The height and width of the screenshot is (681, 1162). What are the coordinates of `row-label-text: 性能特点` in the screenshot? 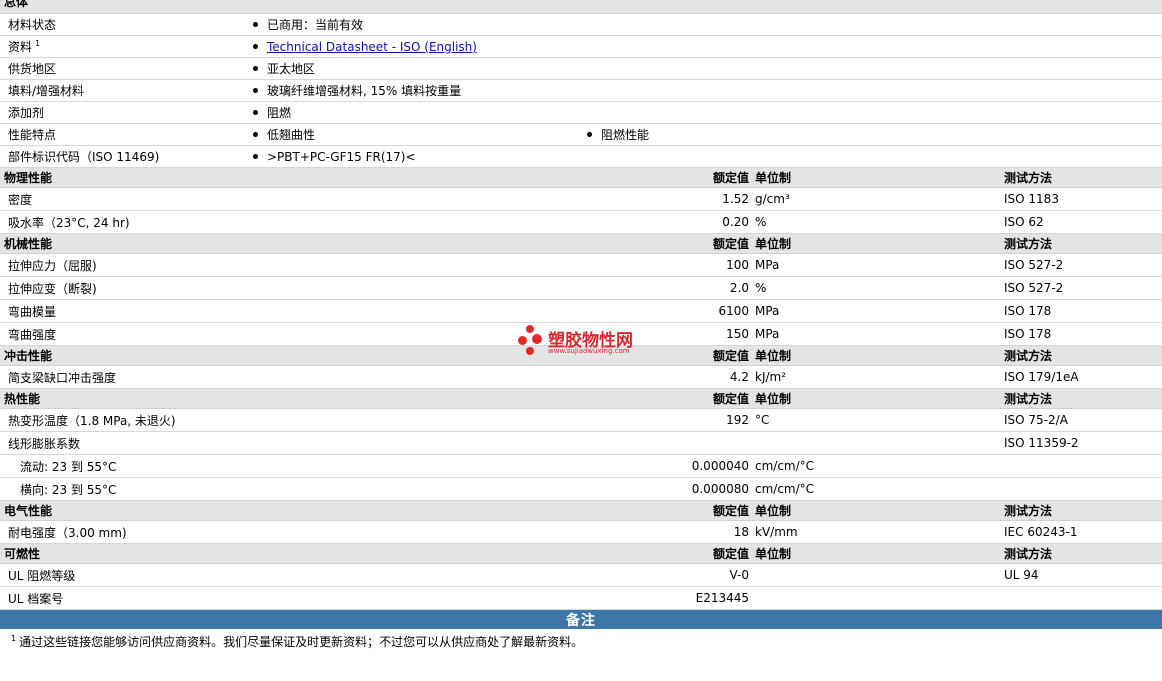 It's located at (32, 135).